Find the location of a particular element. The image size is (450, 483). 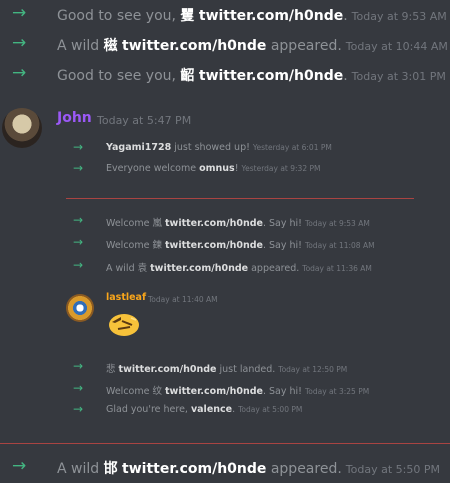

timestamp: Yesterday at 6:01 PM is located at coordinates (292, 147).